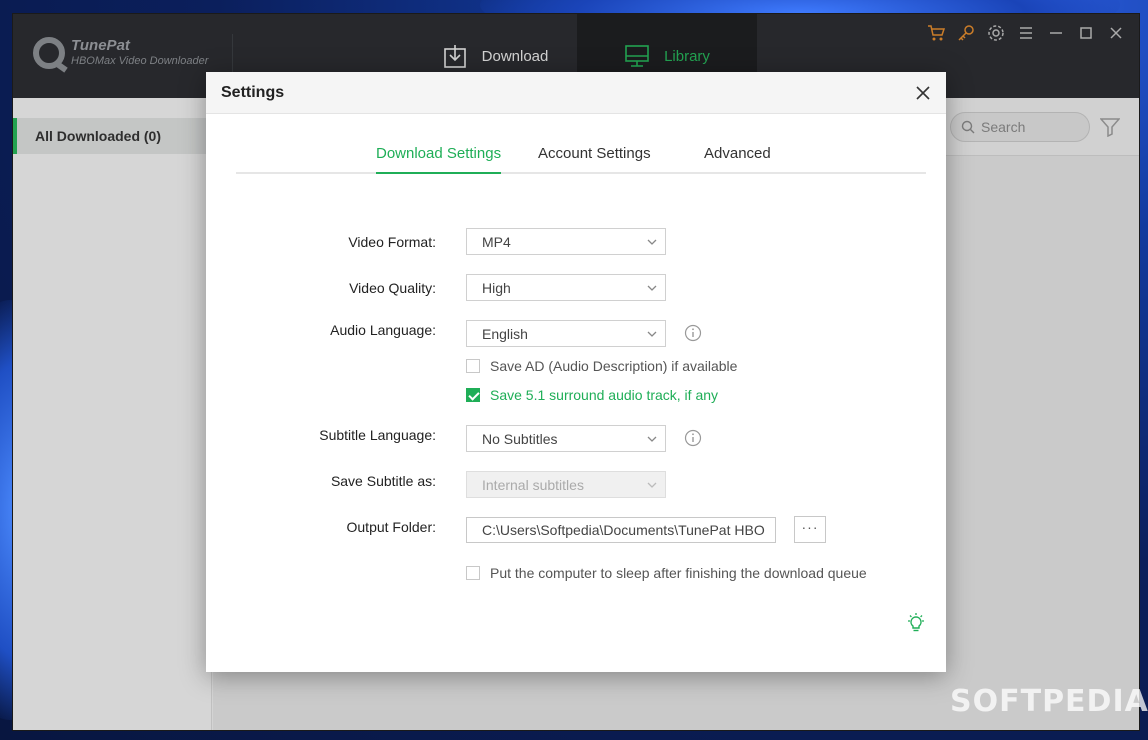 The height and width of the screenshot is (740, 1148). What do you see at coordinates (594, 159) in the screenshot?
I see `tab-account-settings: Account Settings` at bounding box center [594, 159].